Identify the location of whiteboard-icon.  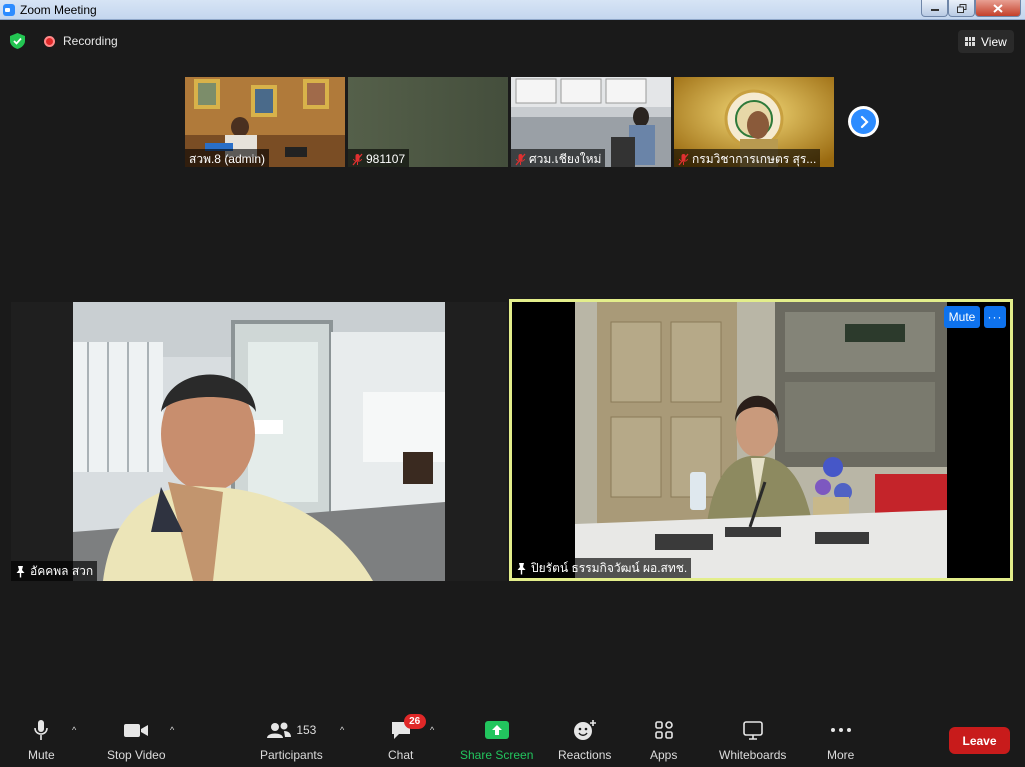
(752, 730).